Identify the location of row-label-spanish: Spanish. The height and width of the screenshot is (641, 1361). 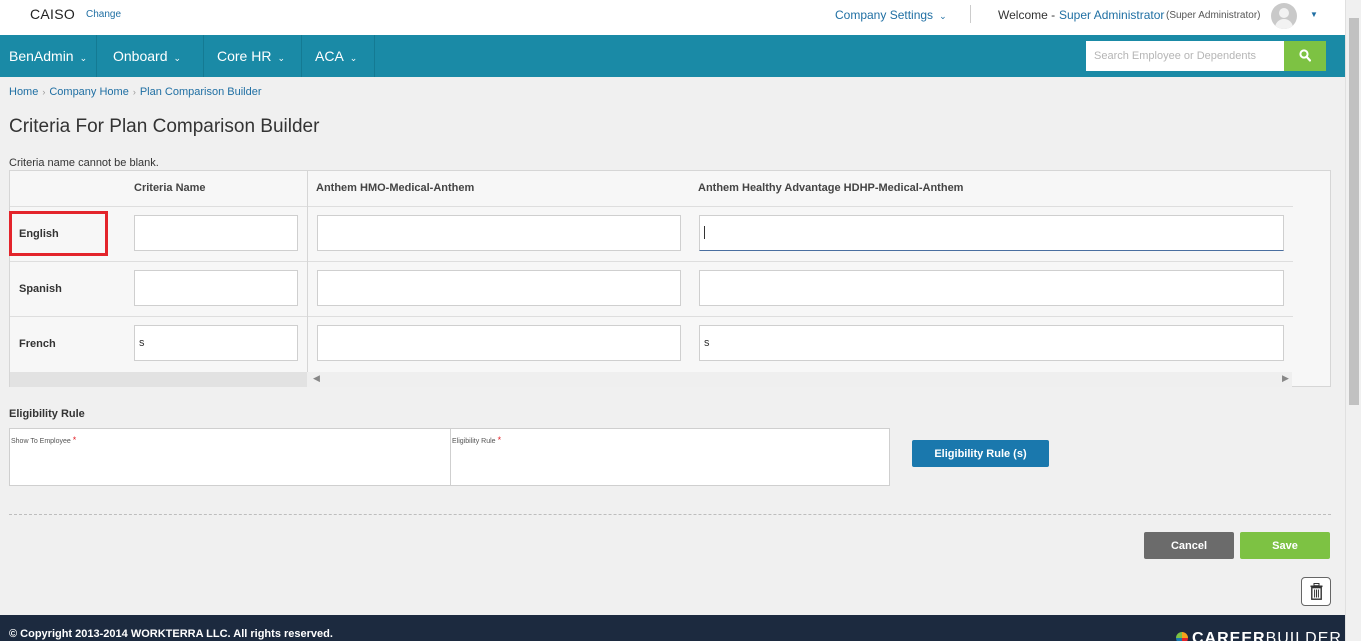
(40, 289).